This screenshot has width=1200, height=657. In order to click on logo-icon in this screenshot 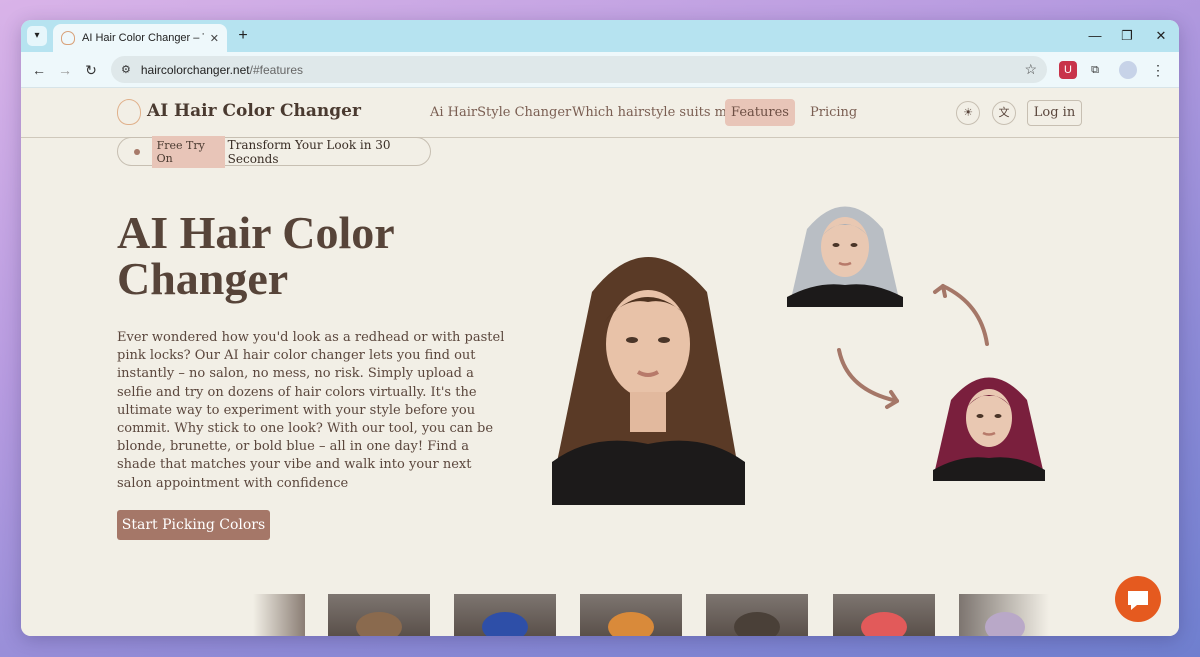, I will do `click(129, 112)`.